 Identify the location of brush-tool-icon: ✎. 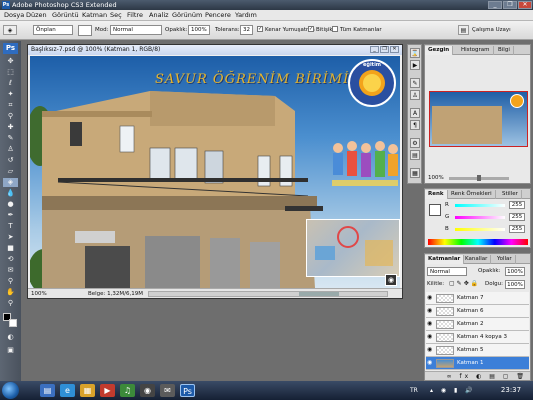
(10, 138).